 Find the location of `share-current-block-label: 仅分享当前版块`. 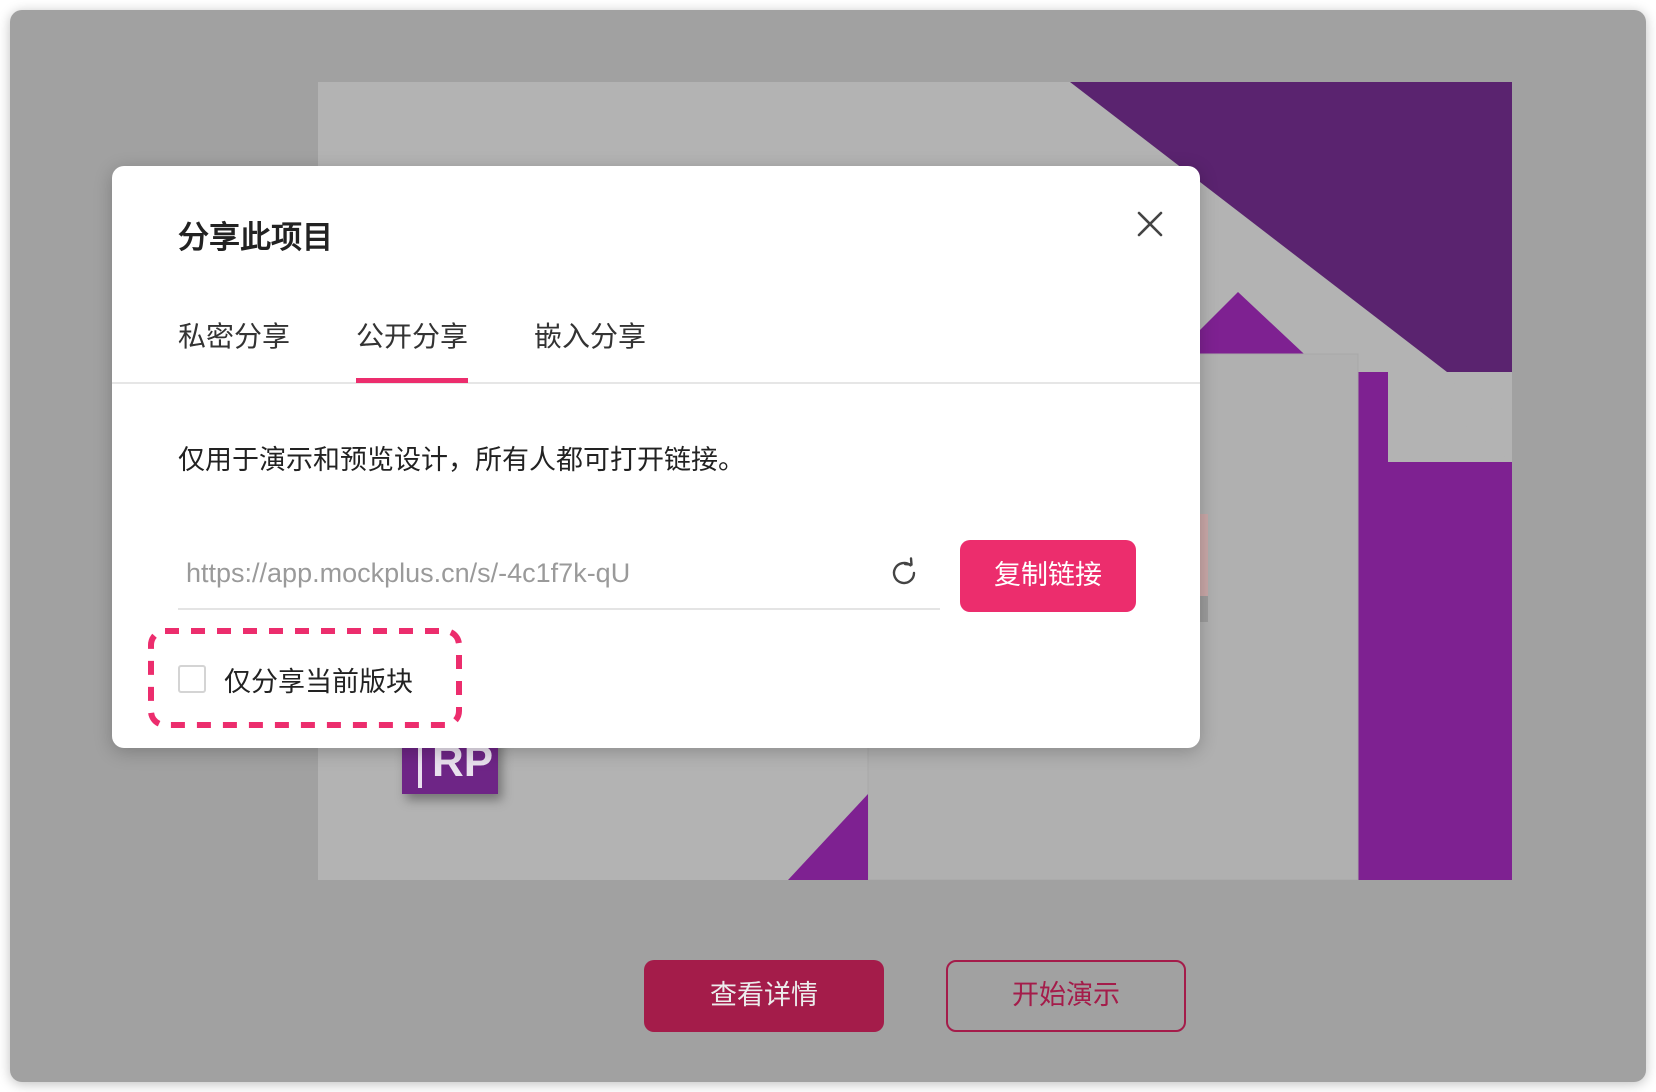

share-current-block-label: 仅分享当前版块 is located at coordinates (318, 679).